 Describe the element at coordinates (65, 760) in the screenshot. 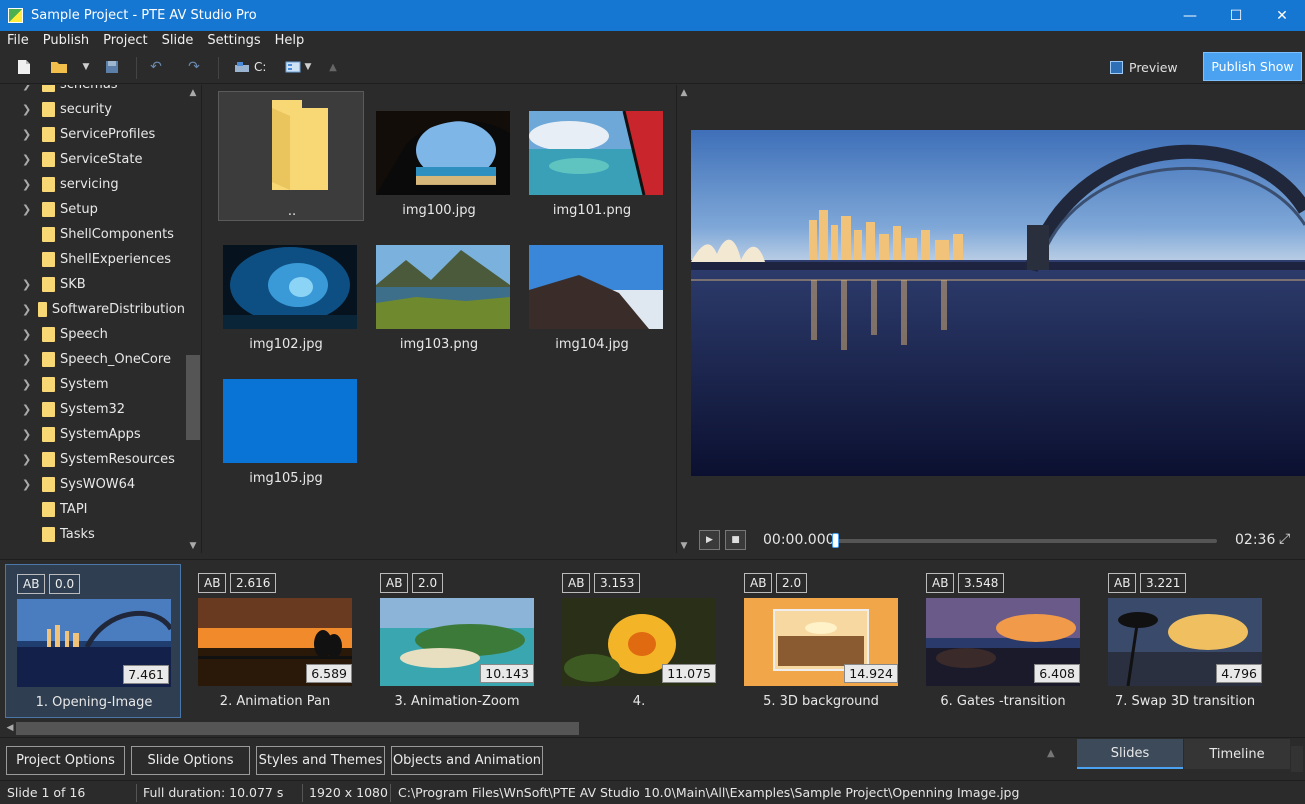

I see `project-options-button: Project Options` at that location.